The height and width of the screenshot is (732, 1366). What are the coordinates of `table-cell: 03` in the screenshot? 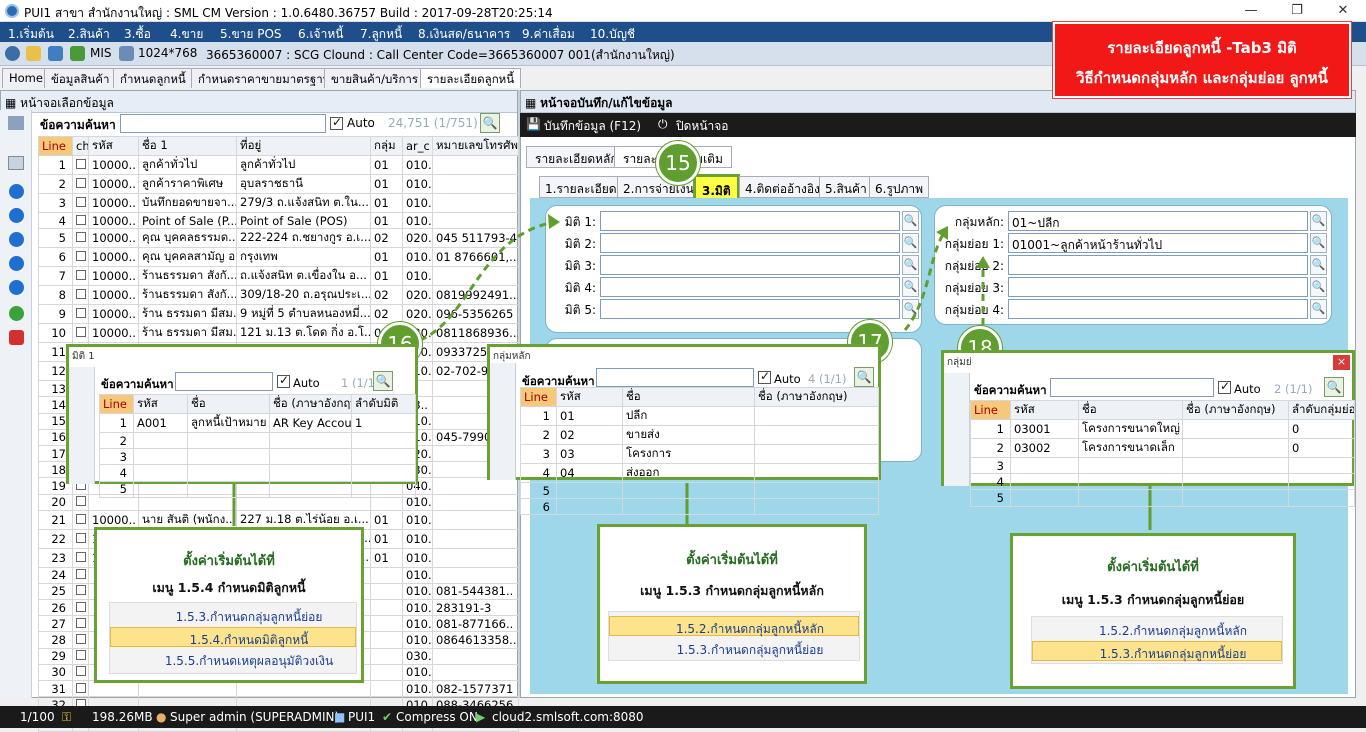 It's located at (589, 454).